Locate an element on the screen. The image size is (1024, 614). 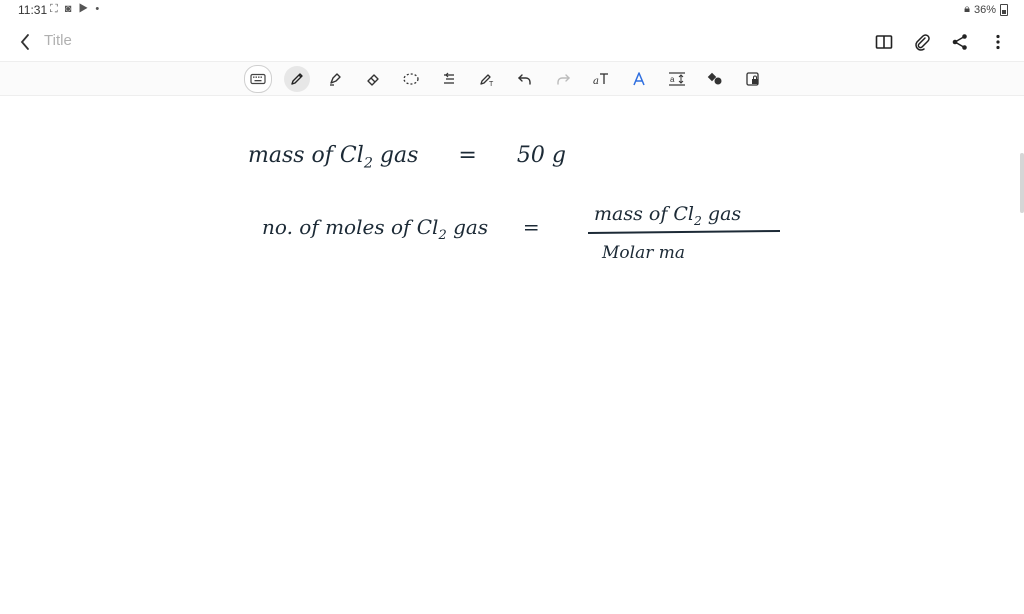
more-options-button is located at coordinates (998, 42).